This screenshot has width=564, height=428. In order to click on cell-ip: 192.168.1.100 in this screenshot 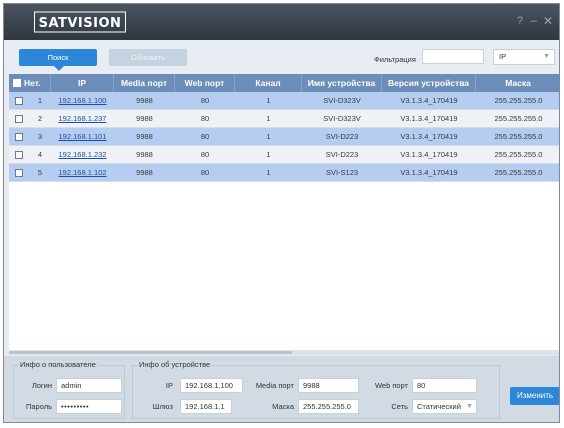, I will do `click(82, 100)`.